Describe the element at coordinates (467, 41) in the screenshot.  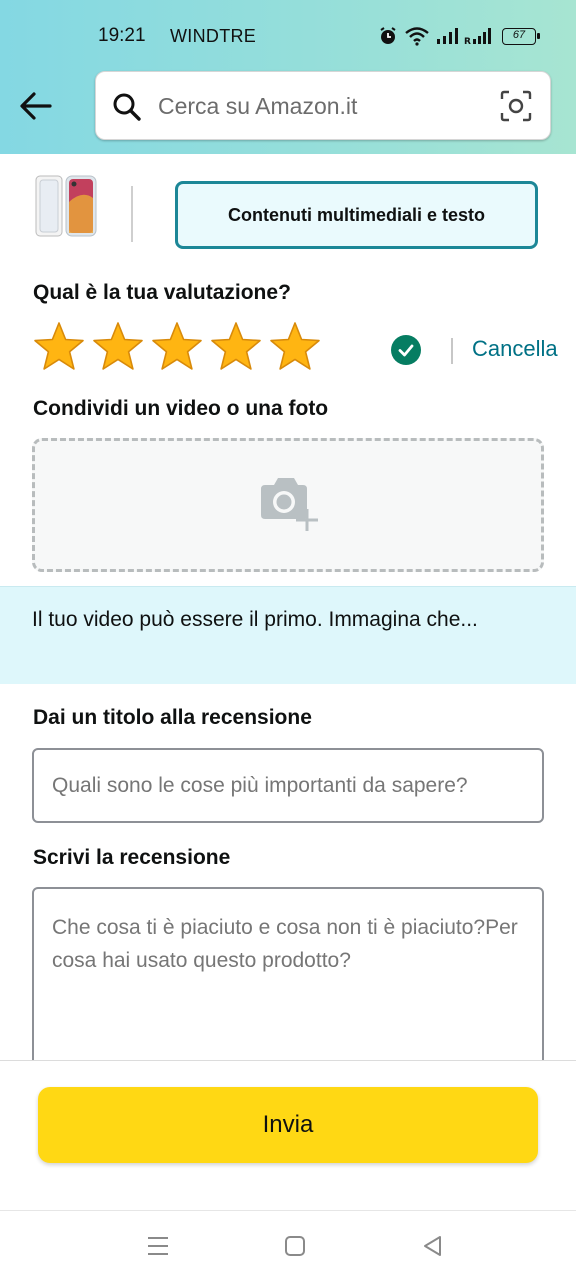
I see `svg-text: R` at that location.